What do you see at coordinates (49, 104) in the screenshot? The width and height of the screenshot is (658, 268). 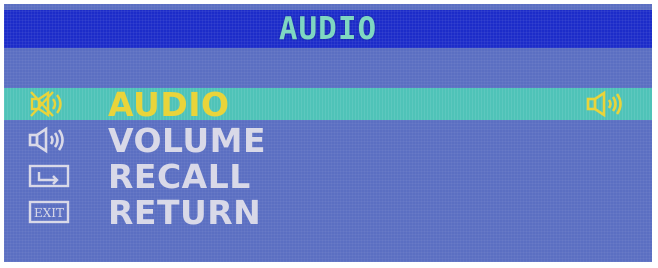 I see `speaker-muted-icon` at bounding box center [49, 104].